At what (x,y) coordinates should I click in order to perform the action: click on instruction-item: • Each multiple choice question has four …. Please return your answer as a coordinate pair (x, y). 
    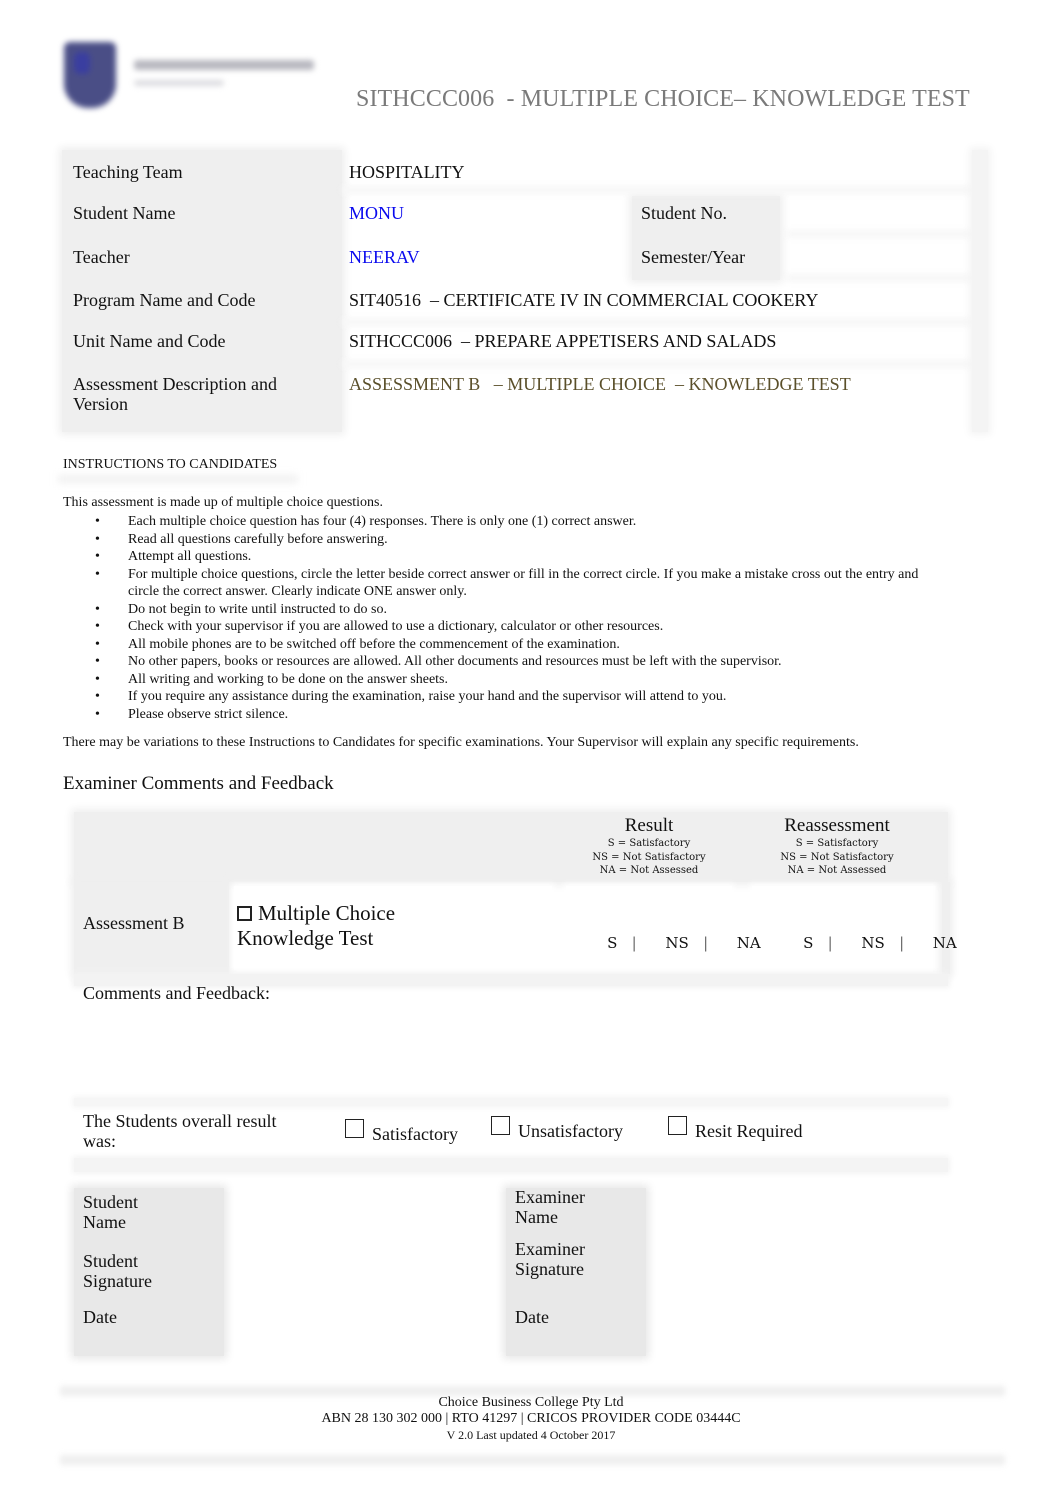
    Looking at the image, I should click on (366, 521).